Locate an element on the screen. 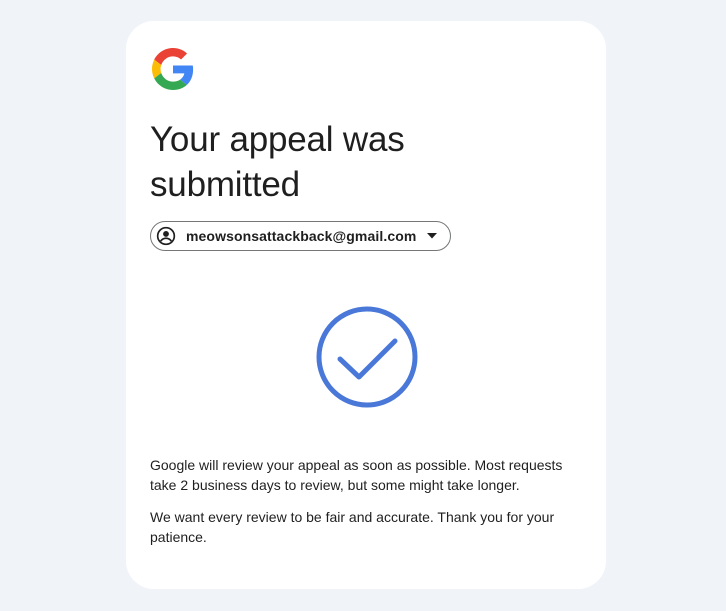 Image resolution: width=726 pixels, height=611 pixels. account-switcher-button: meowsonsattackback@gmail.com is located at coordinates (301, 236).